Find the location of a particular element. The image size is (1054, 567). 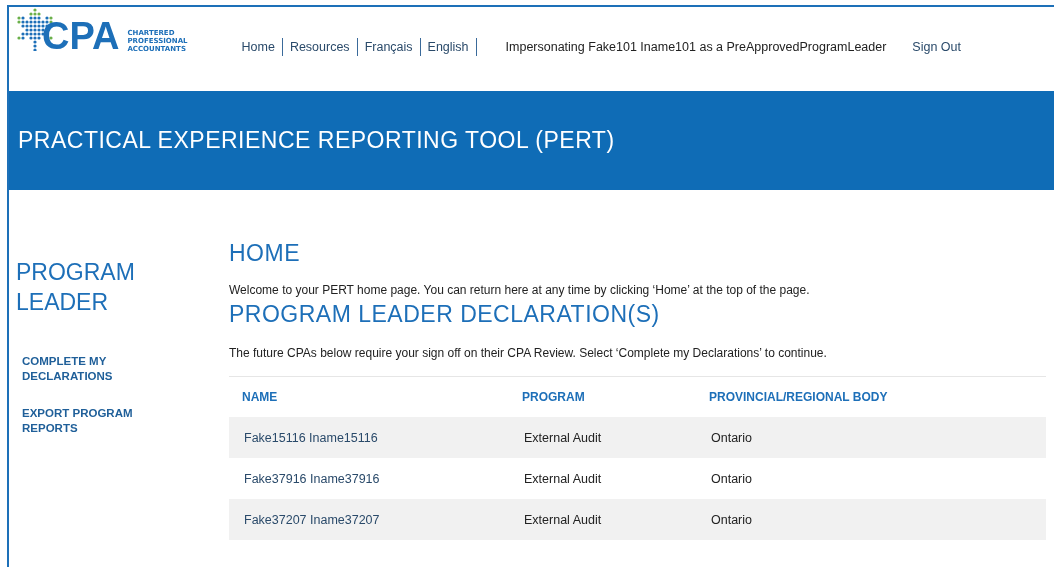

section-heading: PROGRAM LEADER DECLARATION(S) is located at coordinates (445, 314).